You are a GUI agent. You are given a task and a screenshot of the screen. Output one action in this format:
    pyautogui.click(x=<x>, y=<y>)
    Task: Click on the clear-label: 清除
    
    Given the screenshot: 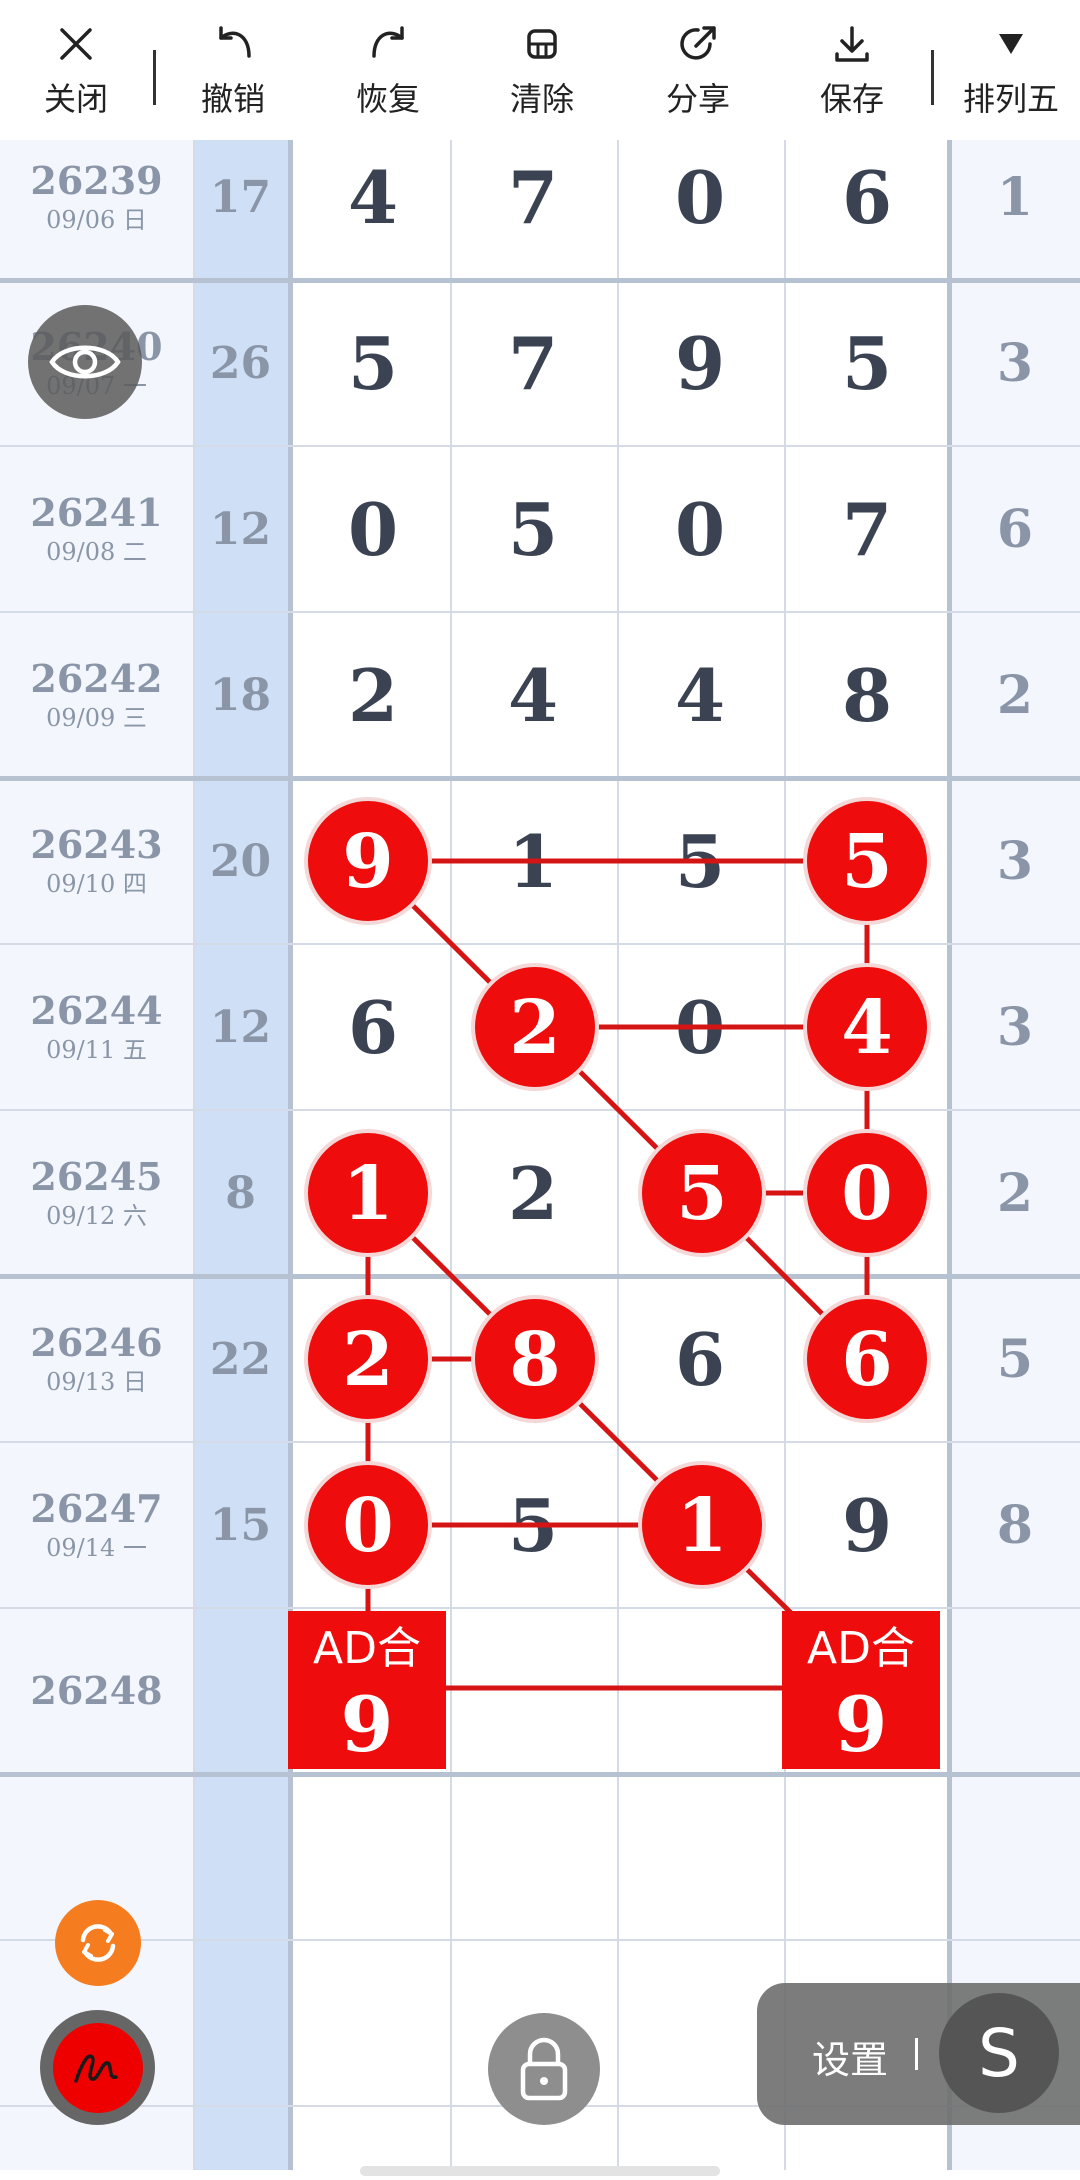 What is the action you would take?
    pyautogui.click(x=541, y=99)
    